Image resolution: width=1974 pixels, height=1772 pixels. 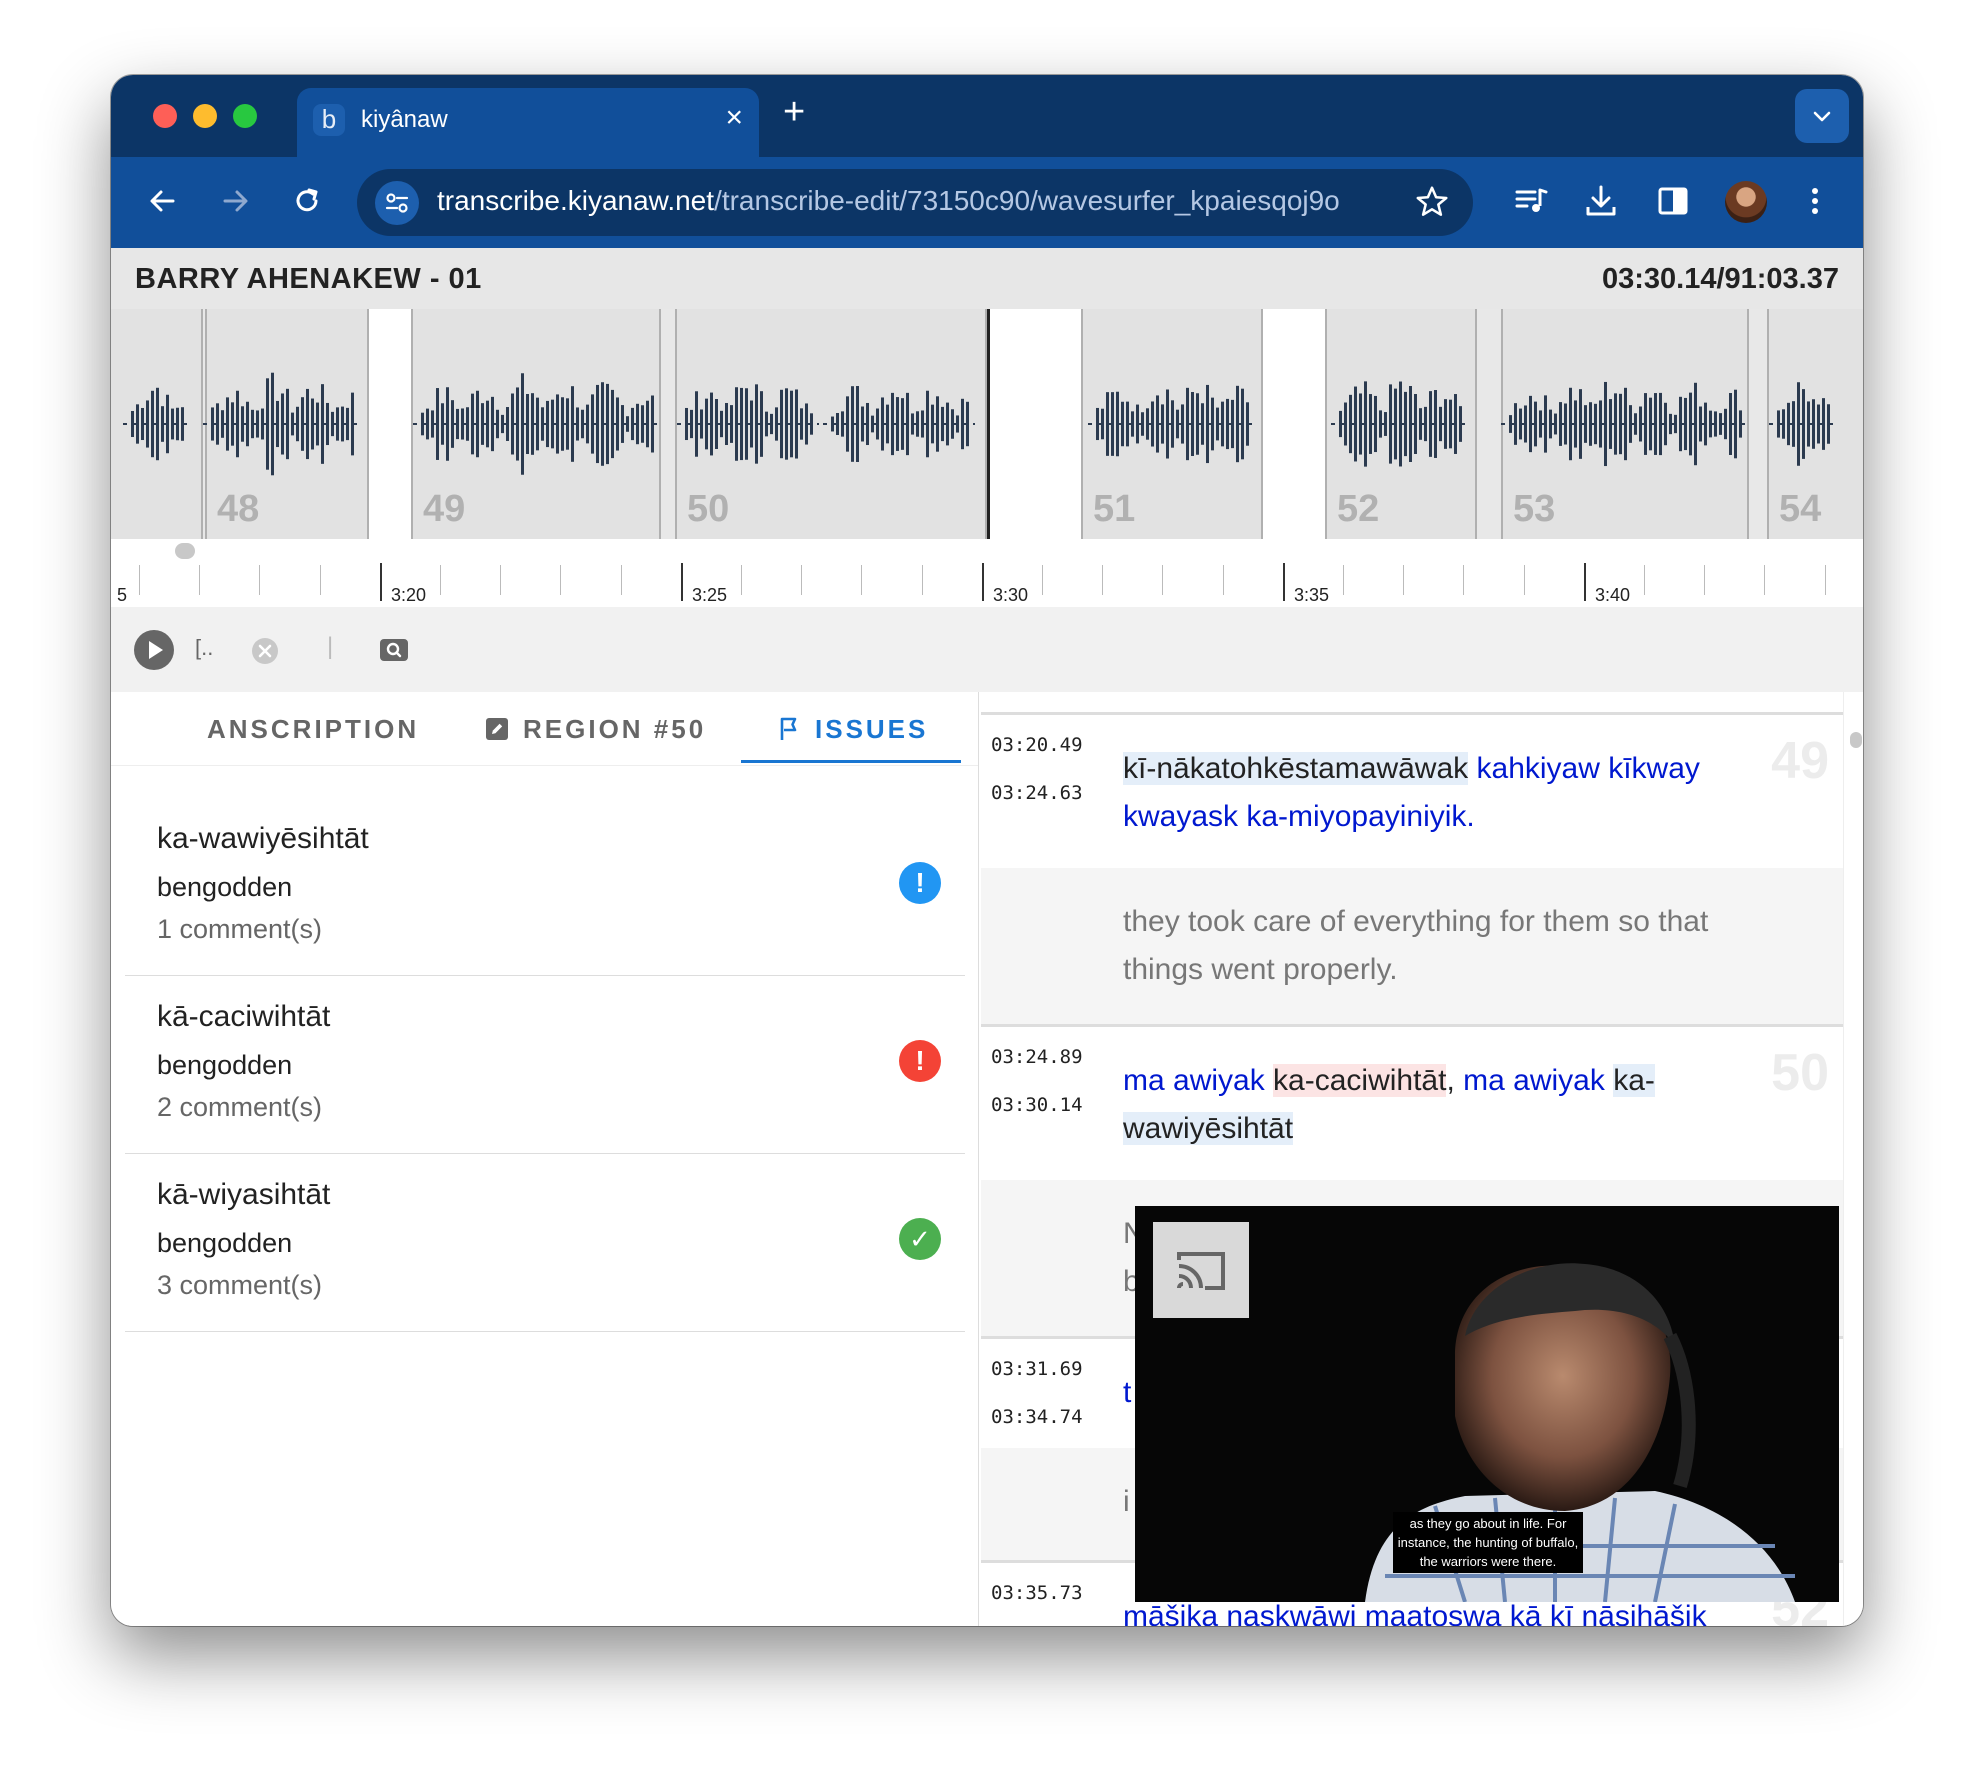 What do you see at coordinates (545, 1065) in the screenshot?
I see `issue-item: kā-caciwihtāt bengodden 2 comment(s) !` at bounding box center [545, 1065].